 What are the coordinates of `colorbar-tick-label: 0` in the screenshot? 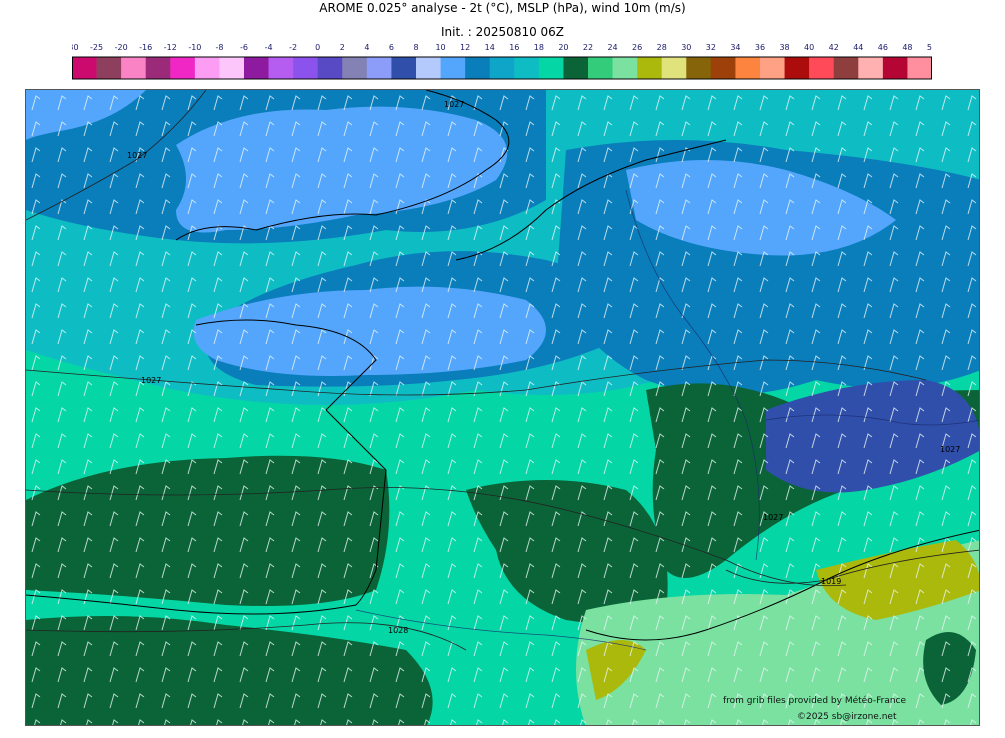 It's located at (317, 47).